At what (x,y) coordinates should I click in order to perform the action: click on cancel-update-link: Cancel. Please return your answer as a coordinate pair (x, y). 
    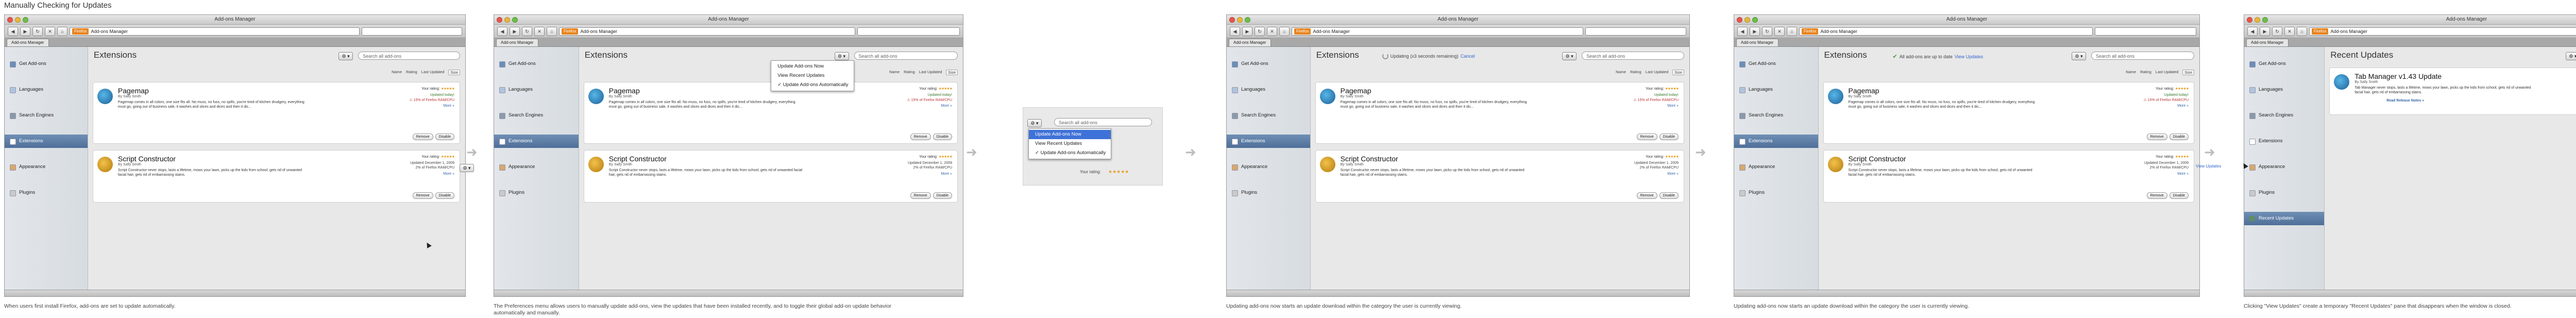
    Looking at the image, I should click on (1468, 56).